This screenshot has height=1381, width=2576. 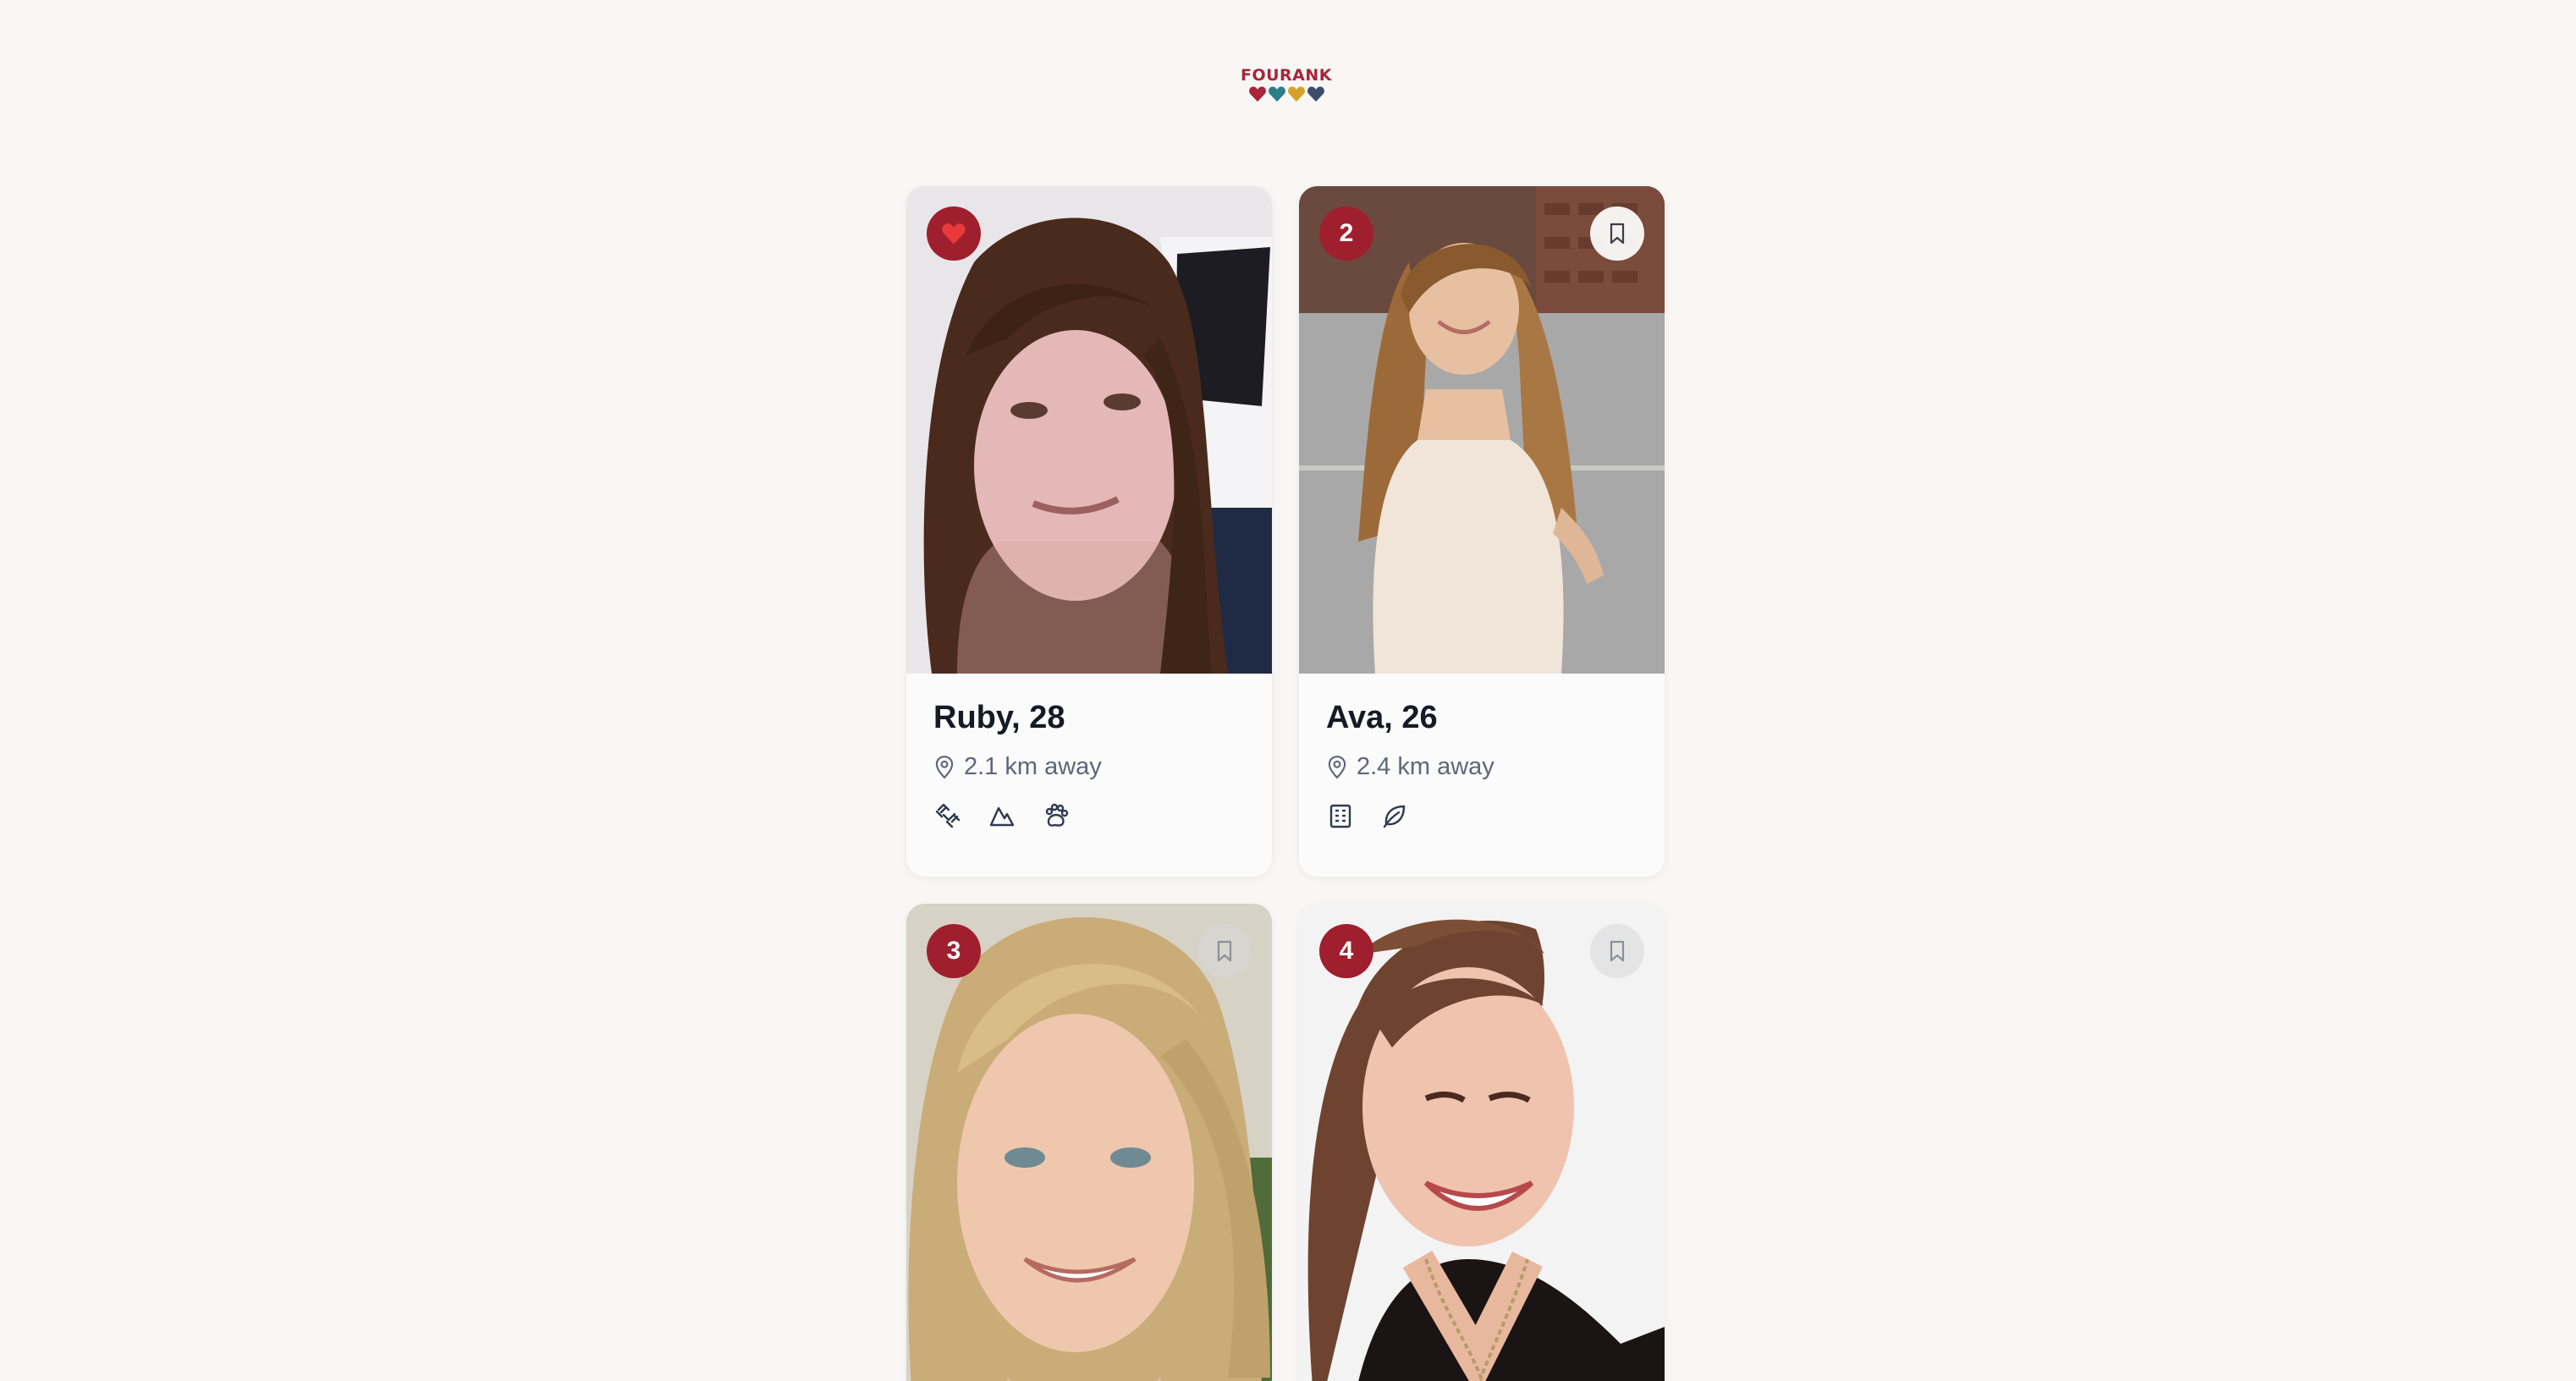 I want to click on logo-hearts, so click(x=1286, y=93).